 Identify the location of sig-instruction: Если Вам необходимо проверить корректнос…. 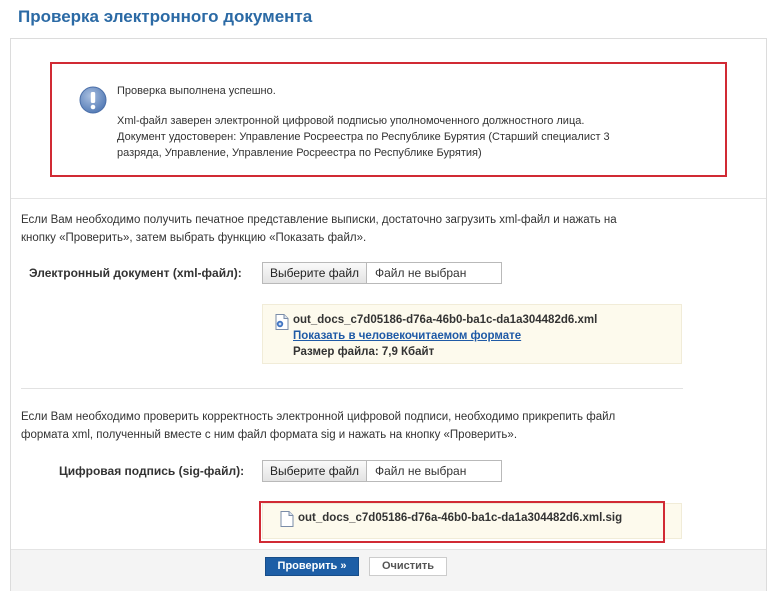
(371, 426).